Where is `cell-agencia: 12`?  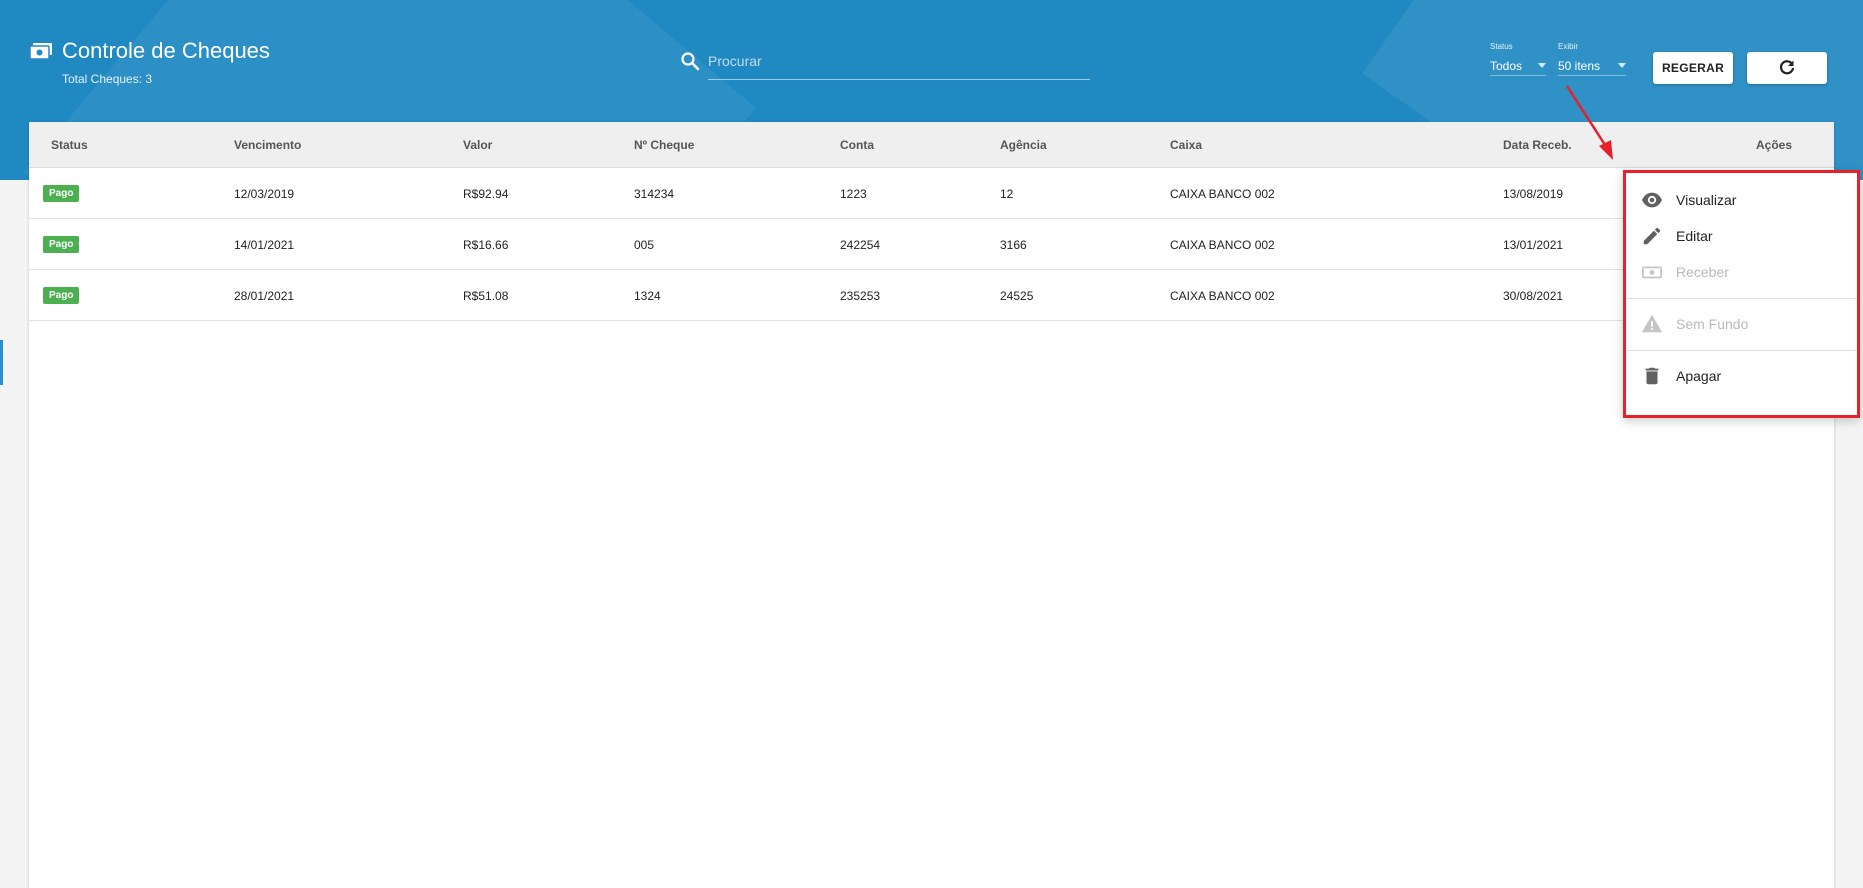
cell-agencia: 12 is located at coordinates (1007, 194).